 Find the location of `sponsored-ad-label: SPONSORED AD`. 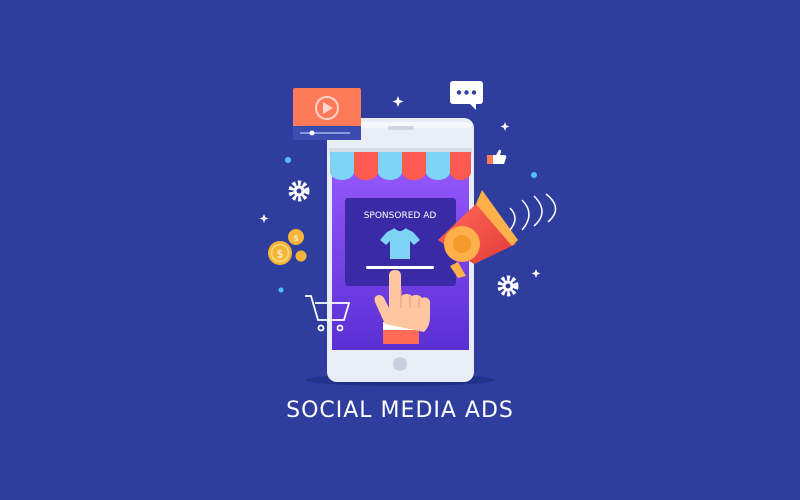

sponsored-ad-label: SPONSORED AD is located at coordinates (400, 216).